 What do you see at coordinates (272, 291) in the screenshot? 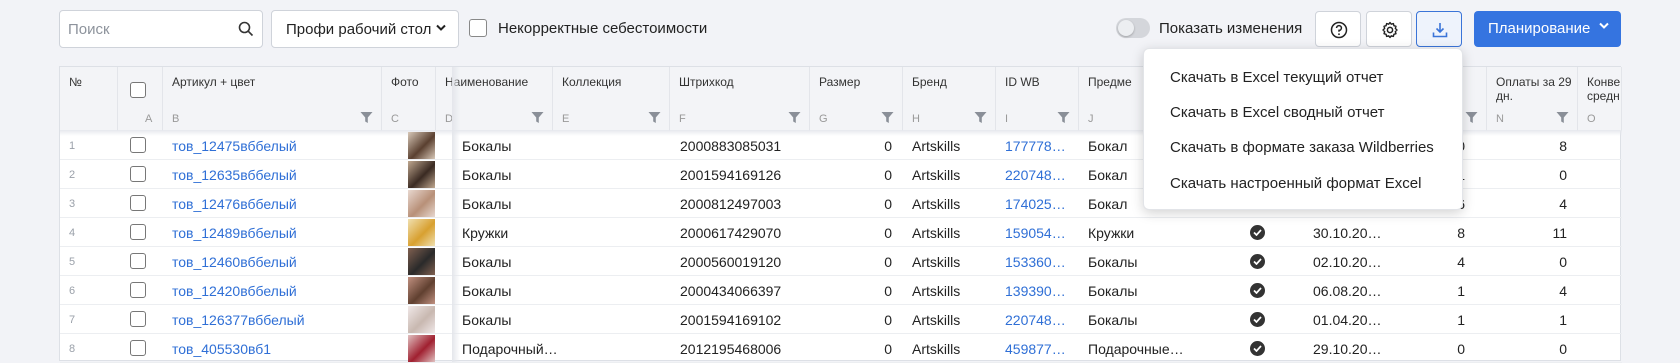
I see `article-link: тов_12420вббелый` at bounding box center [272, 291].